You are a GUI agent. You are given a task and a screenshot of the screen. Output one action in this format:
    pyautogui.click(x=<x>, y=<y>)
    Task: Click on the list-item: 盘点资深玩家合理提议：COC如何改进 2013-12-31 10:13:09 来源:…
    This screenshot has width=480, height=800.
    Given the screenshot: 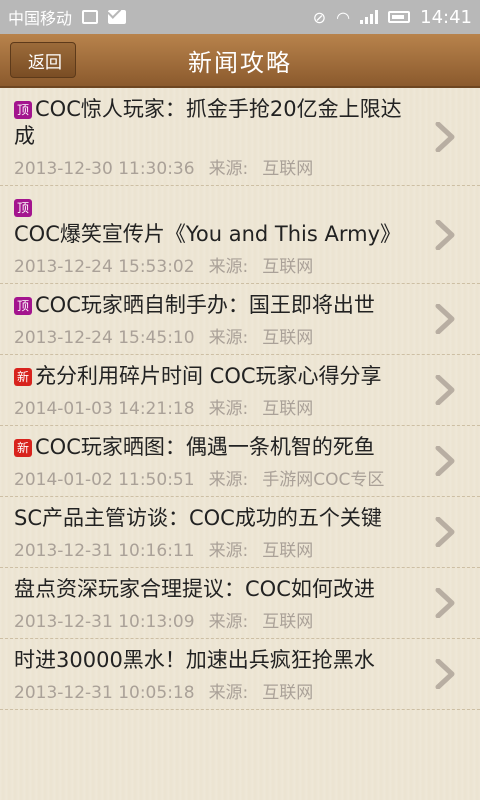 What is the action you would take?
    pyautogui.click(x=240, y=603)
    